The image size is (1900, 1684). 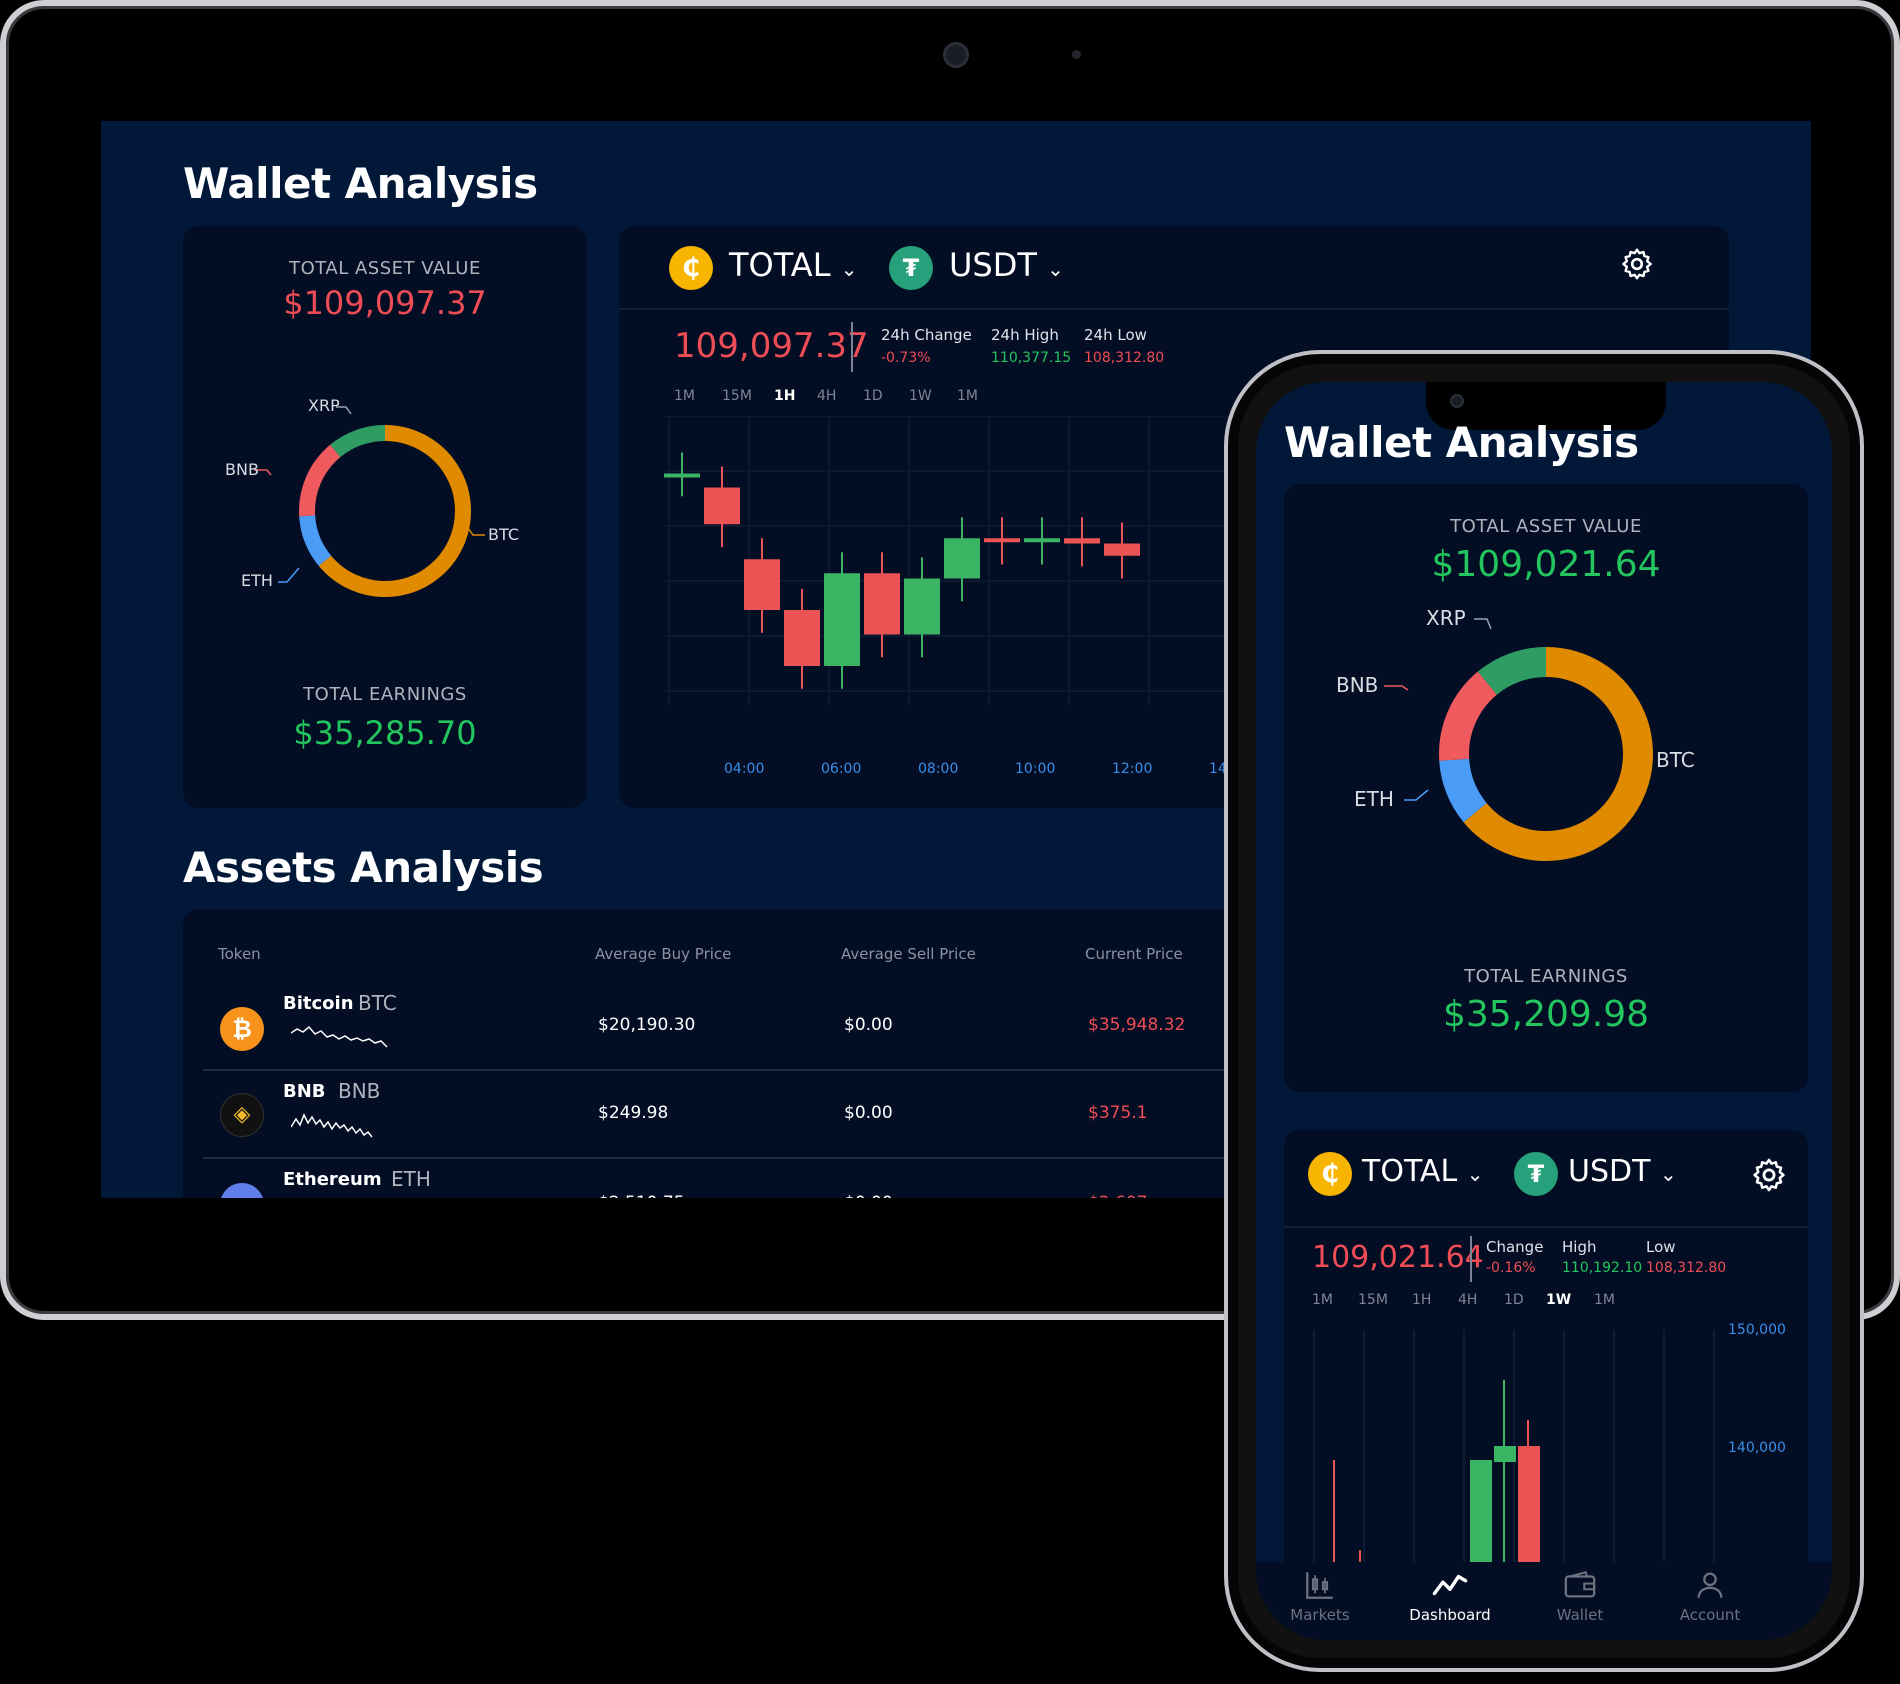 What do you see at coordinates (1710, 1585) in the screenshot?
I see `user-icon` at bounding box center [1710, 1585].